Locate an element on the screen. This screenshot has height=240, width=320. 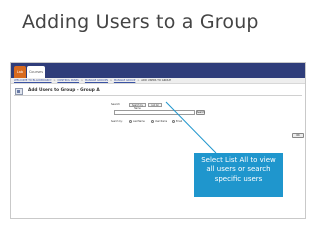
ok-button: OK is located at coordinates (298, 135).